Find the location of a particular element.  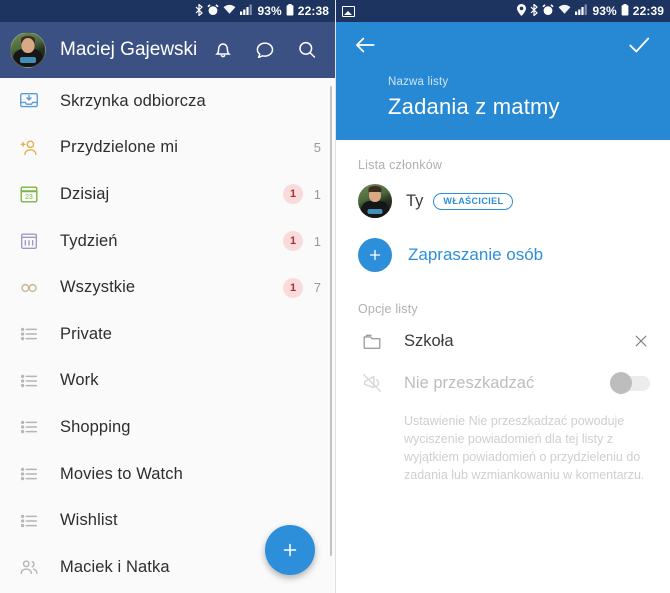

sidebar-item-movies-to-watch: Movies to Watch is located at coordinates (167, 474).